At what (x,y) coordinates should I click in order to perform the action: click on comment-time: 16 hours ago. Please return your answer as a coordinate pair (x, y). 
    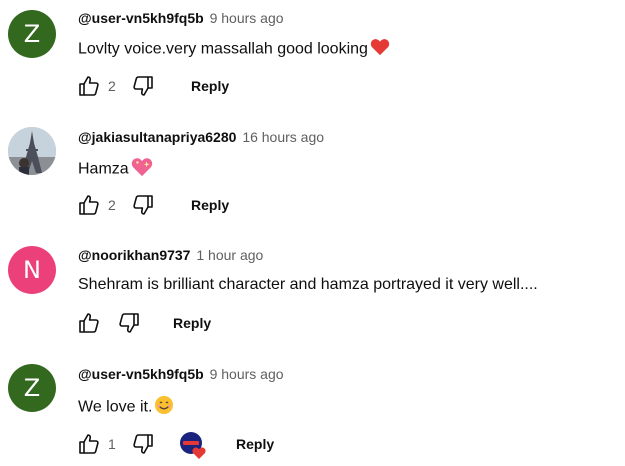
    Looking at the image, I should click on (283, 137).